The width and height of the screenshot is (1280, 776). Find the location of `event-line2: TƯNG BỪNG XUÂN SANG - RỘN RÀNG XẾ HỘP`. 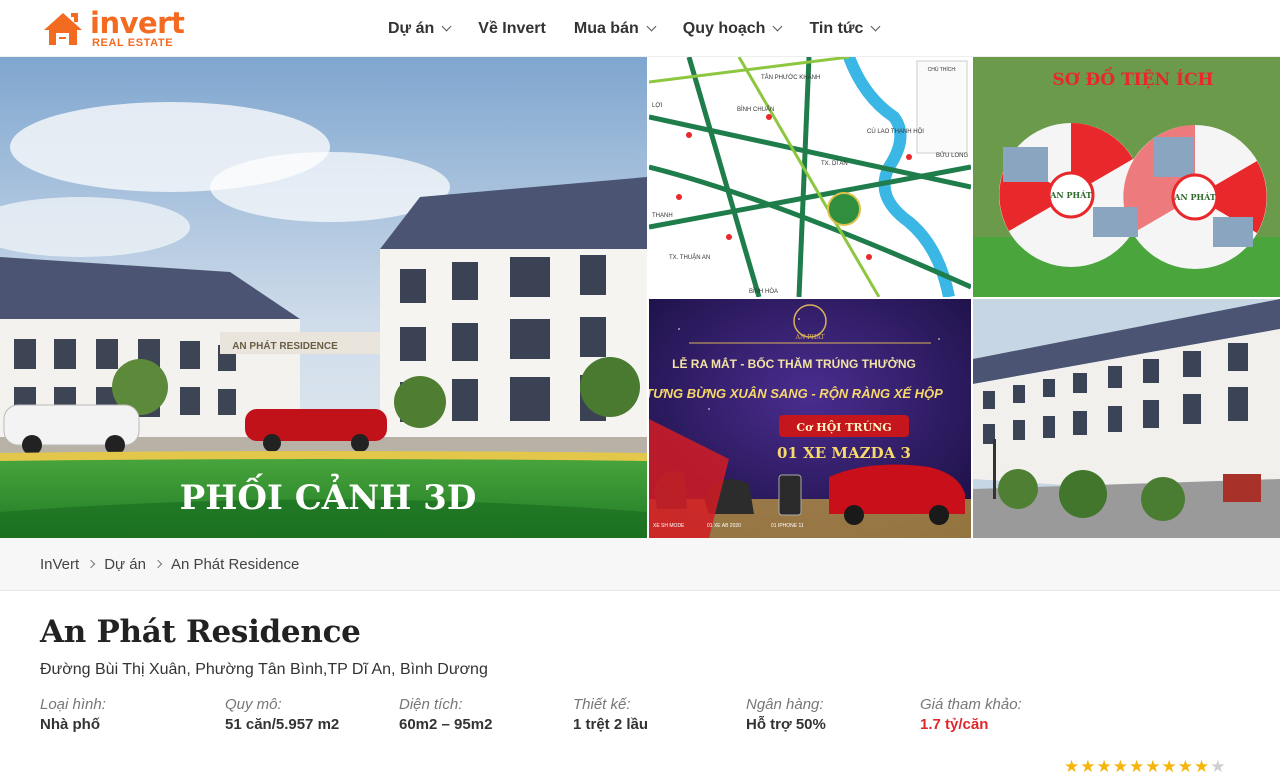

event-line2: TƯNG BỪNG XUÂN SANG - RỘN RÀNG XẾ HỘP is located at coordinates (796, 393).